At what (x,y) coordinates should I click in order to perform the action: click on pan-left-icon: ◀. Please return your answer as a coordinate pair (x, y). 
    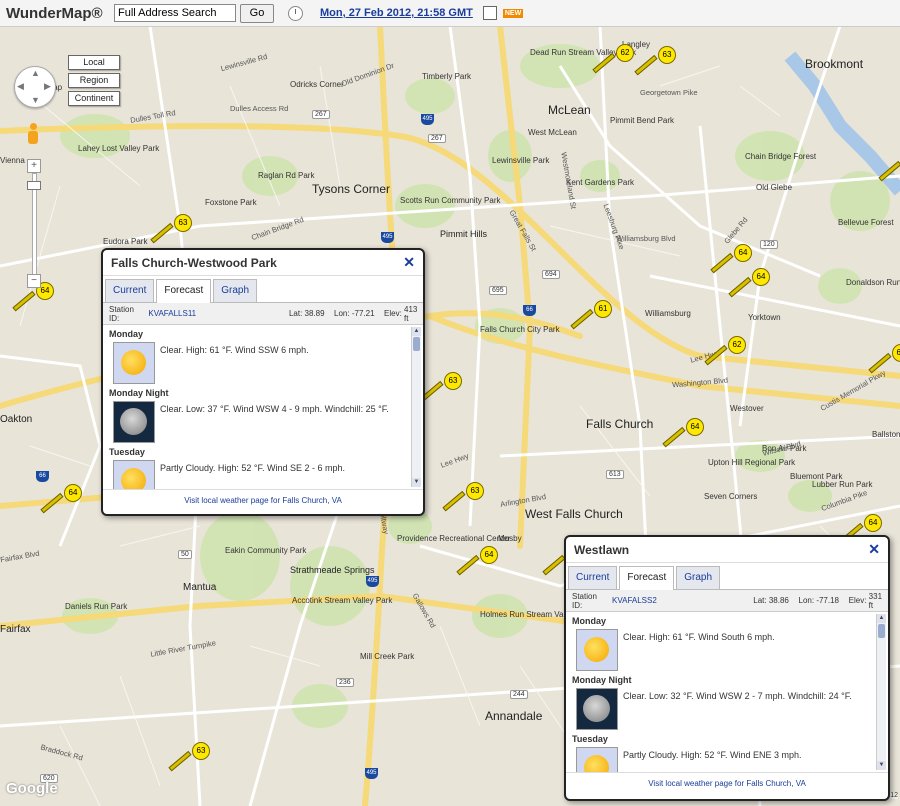
    Looking at the image, I should click on (20, 86).